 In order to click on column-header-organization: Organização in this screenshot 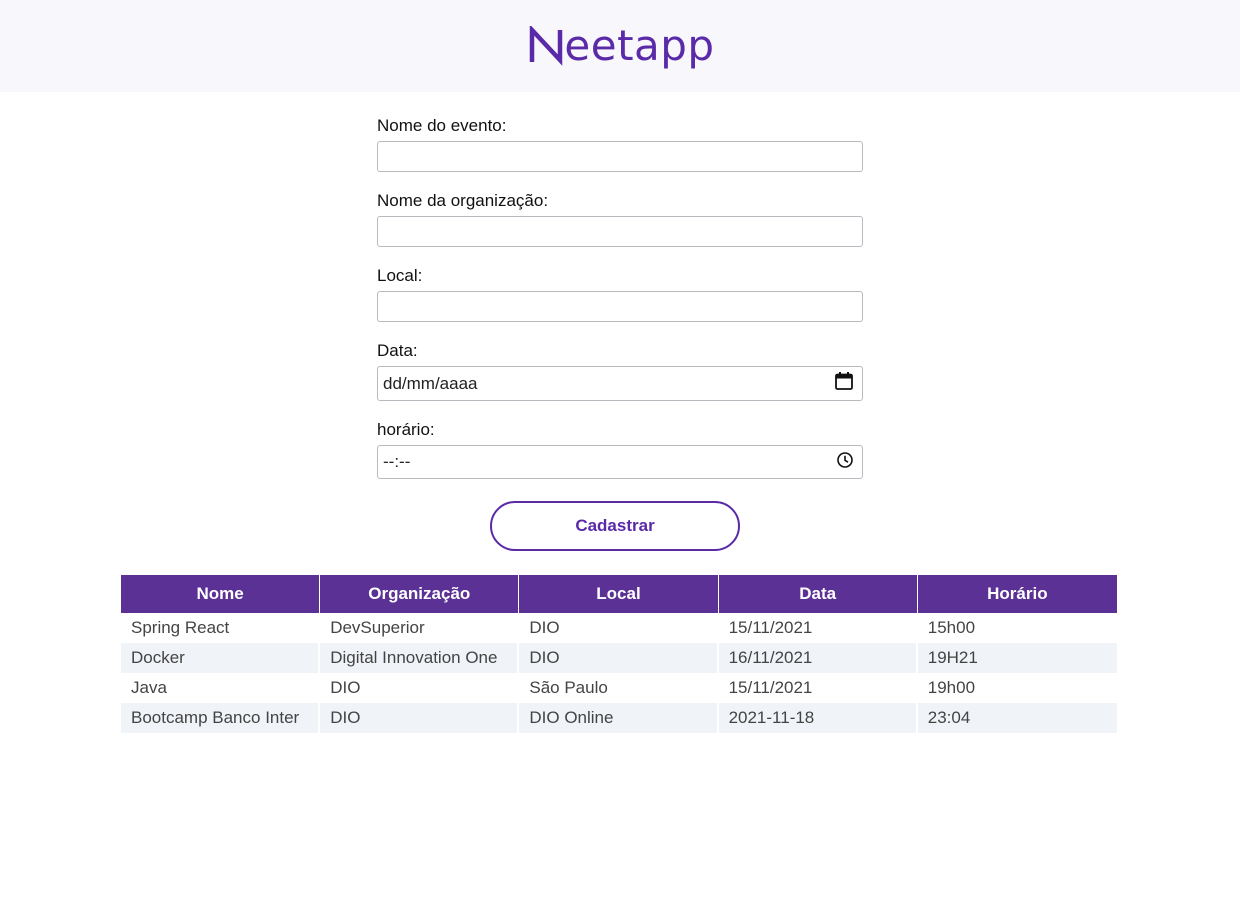, I will do `click(420, 594)`.